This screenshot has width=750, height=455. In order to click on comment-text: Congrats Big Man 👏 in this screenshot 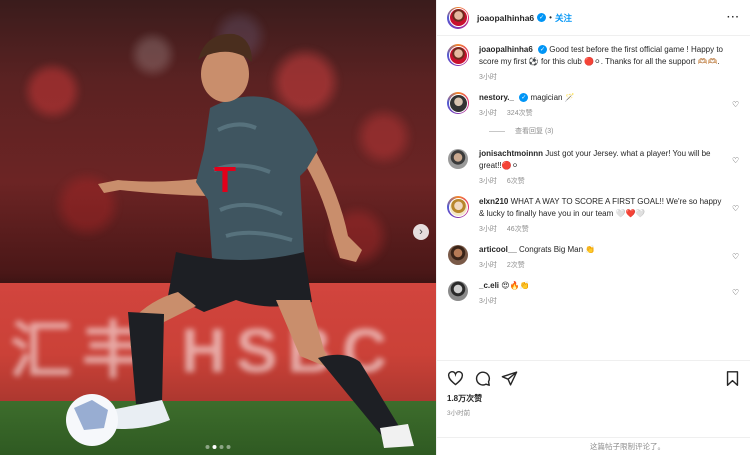, I will do `click(557, 249)`.